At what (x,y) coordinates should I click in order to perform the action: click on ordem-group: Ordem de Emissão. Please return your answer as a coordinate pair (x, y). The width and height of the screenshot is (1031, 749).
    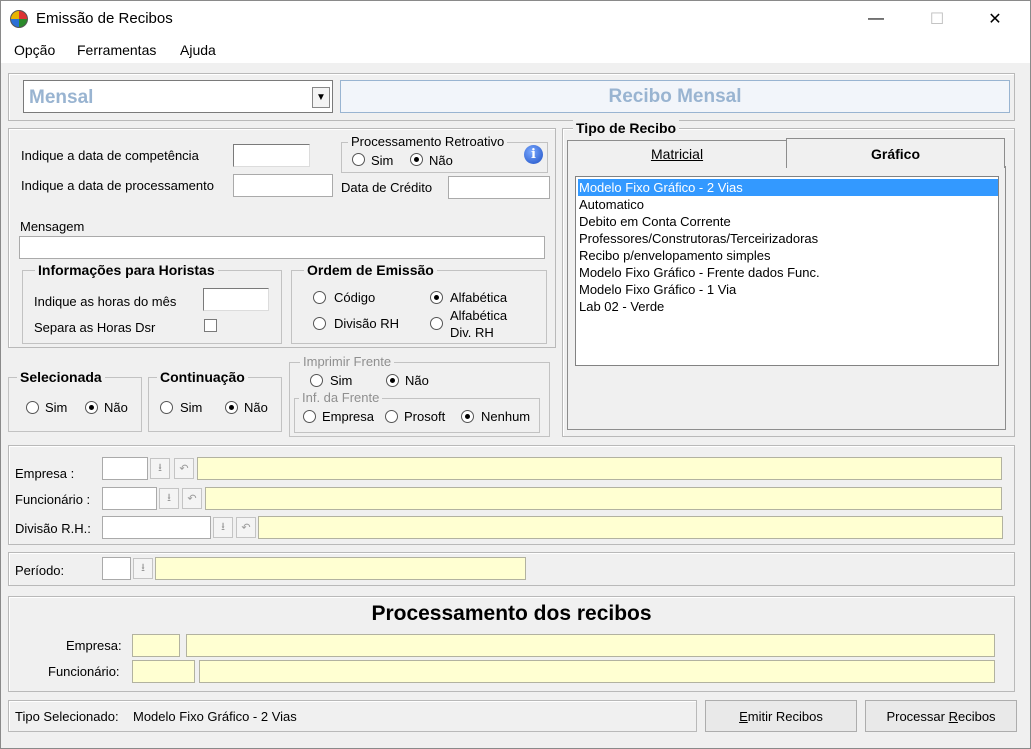
    Looking at the image, I should click on (419, 303).